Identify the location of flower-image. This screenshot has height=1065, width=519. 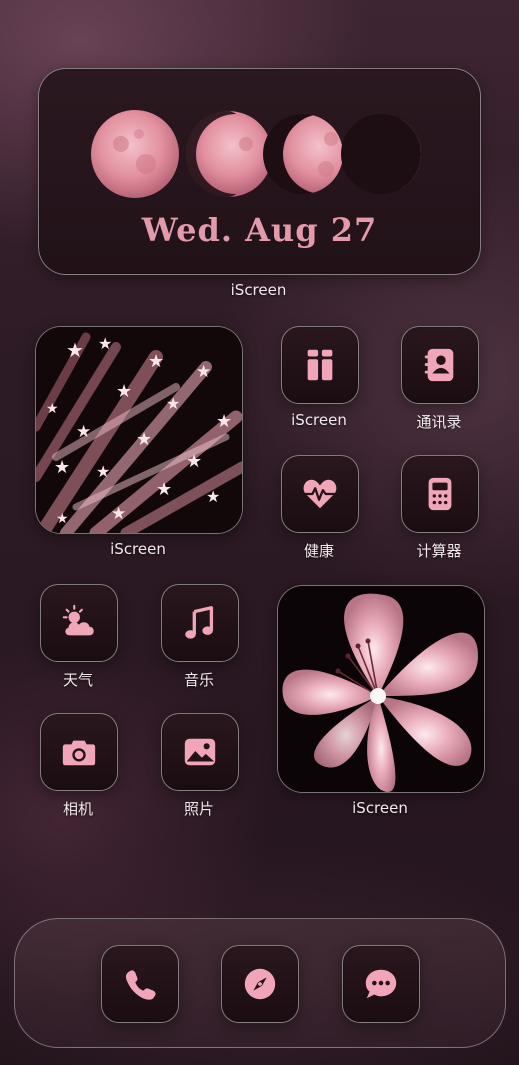
(381, 689).